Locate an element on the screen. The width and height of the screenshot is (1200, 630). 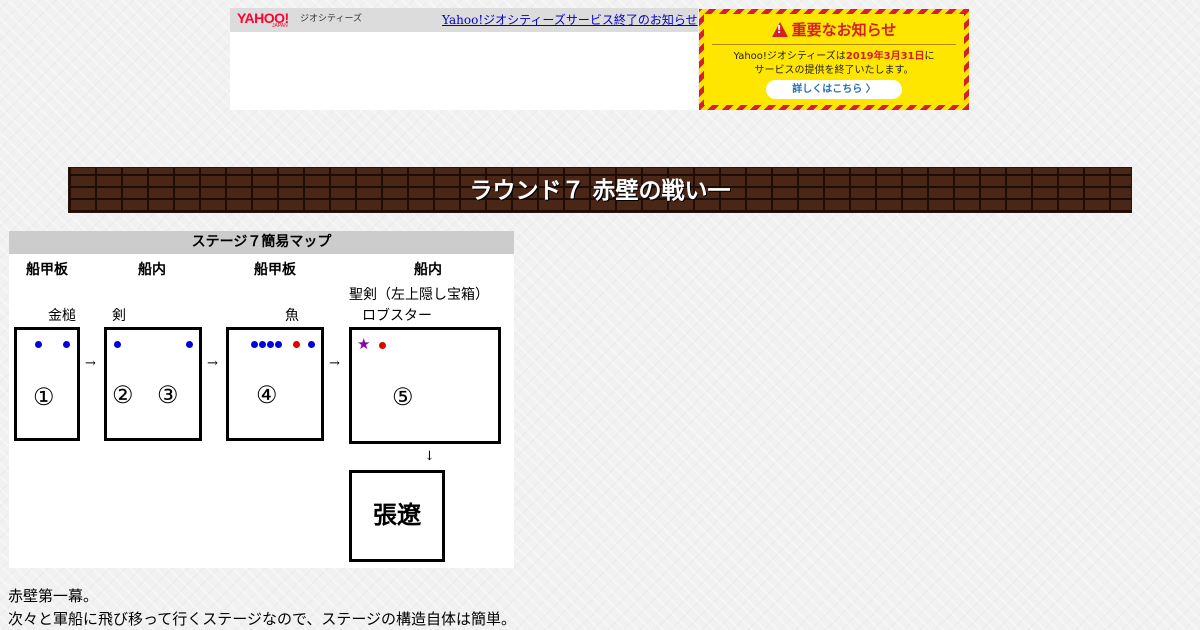
map-area-1: ① is located at coordinates (47, 384).